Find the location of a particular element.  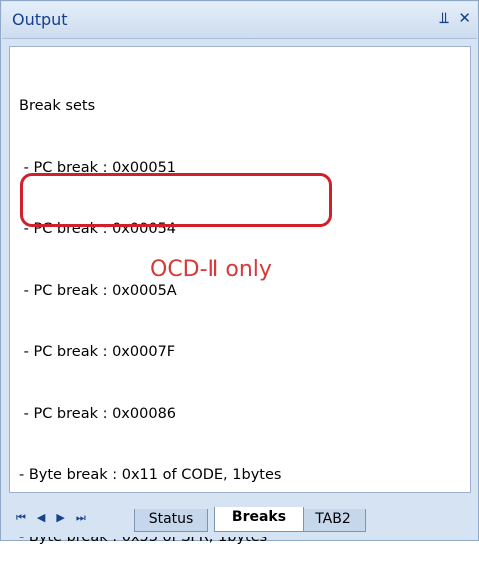

close-icon: ✕ is located at coordinates (464, 18).